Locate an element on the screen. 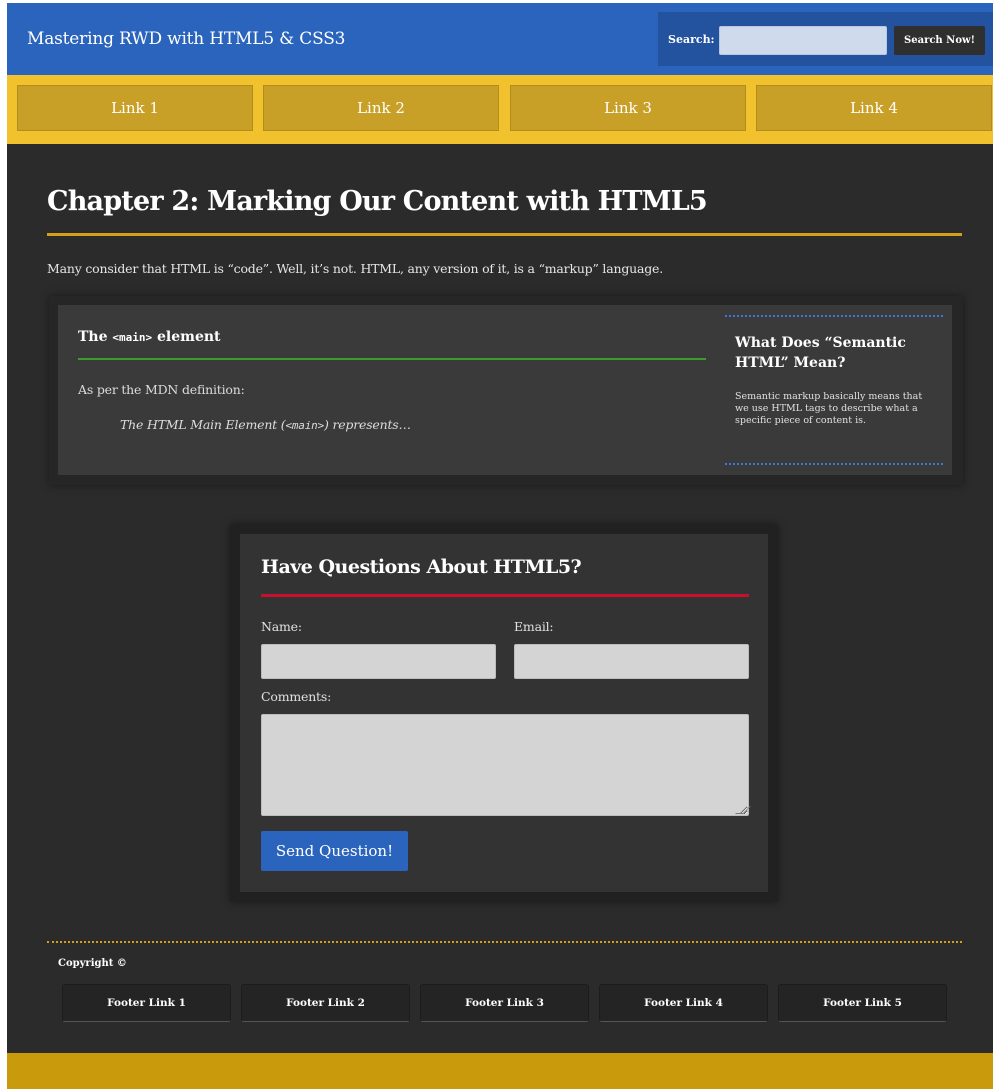 The image size is (995, 1091). form-divider is located at coordinates (505, 595).